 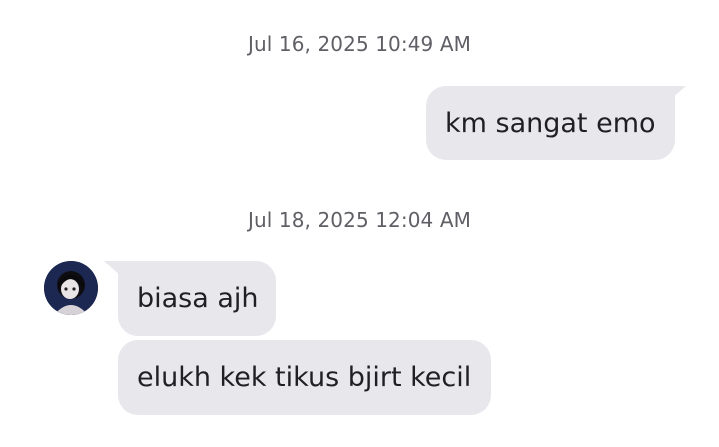 I want to click on incoming-message-bubble: elukh kek tikus bjirt kecil, so click(x=304, y=377).